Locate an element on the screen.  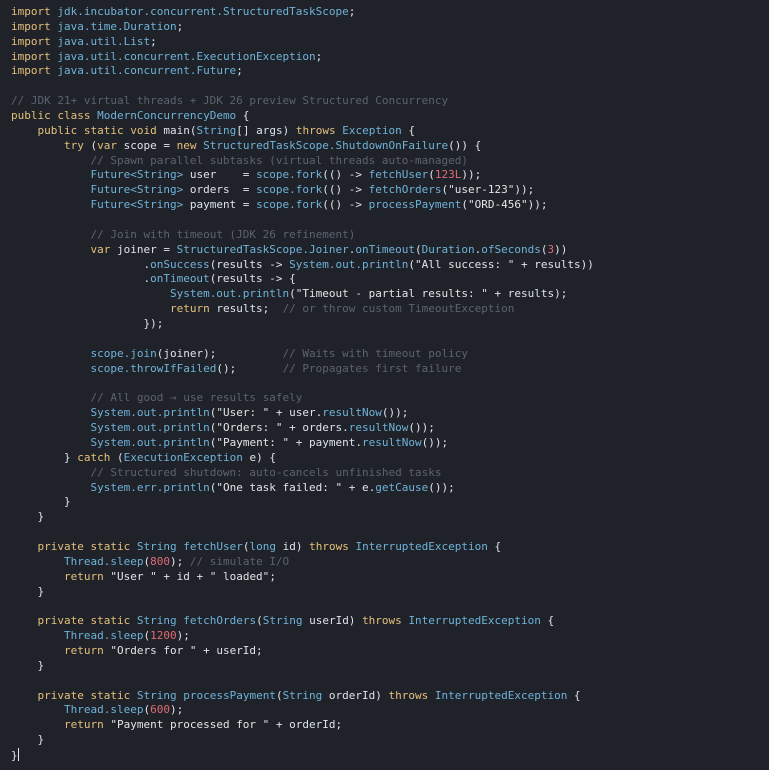
code-token: import is located at coordinates (31, 56).